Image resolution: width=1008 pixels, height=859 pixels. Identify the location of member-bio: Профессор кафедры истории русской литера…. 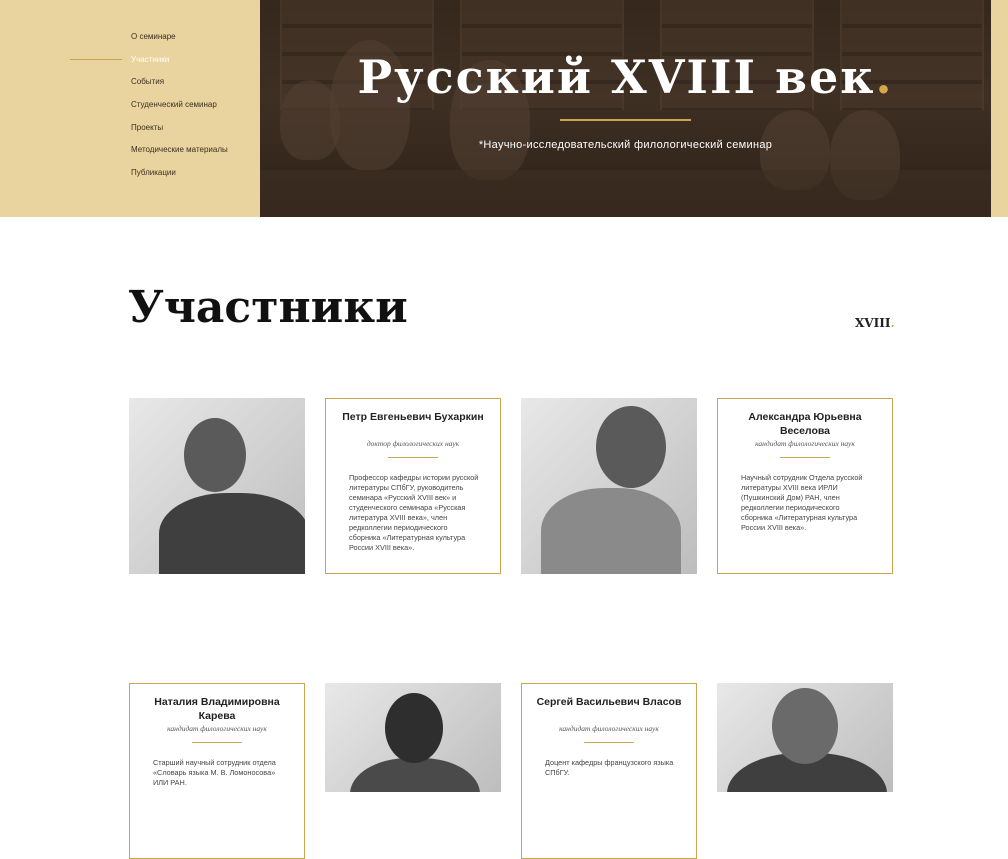
(414, 512).